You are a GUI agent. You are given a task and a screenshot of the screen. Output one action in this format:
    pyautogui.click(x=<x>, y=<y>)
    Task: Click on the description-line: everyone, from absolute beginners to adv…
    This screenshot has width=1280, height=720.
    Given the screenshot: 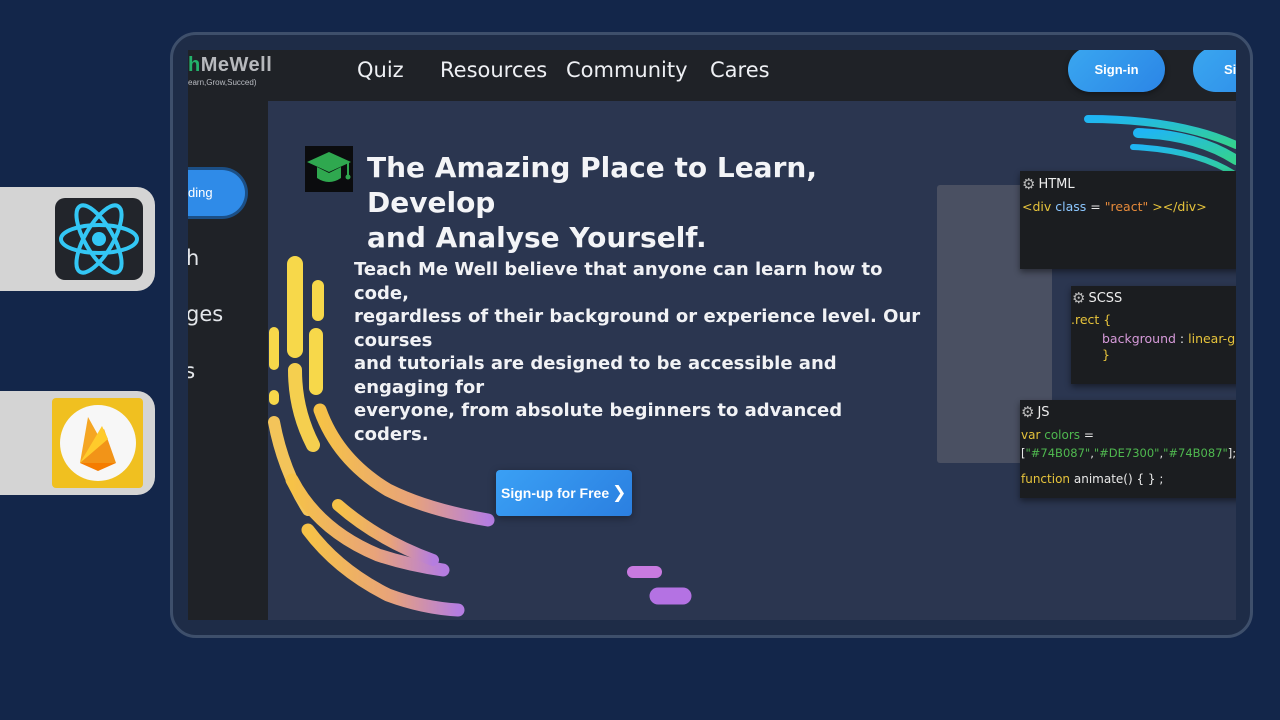 What is the action you would take?
    pyautogui.click(x=598, y=410)
    